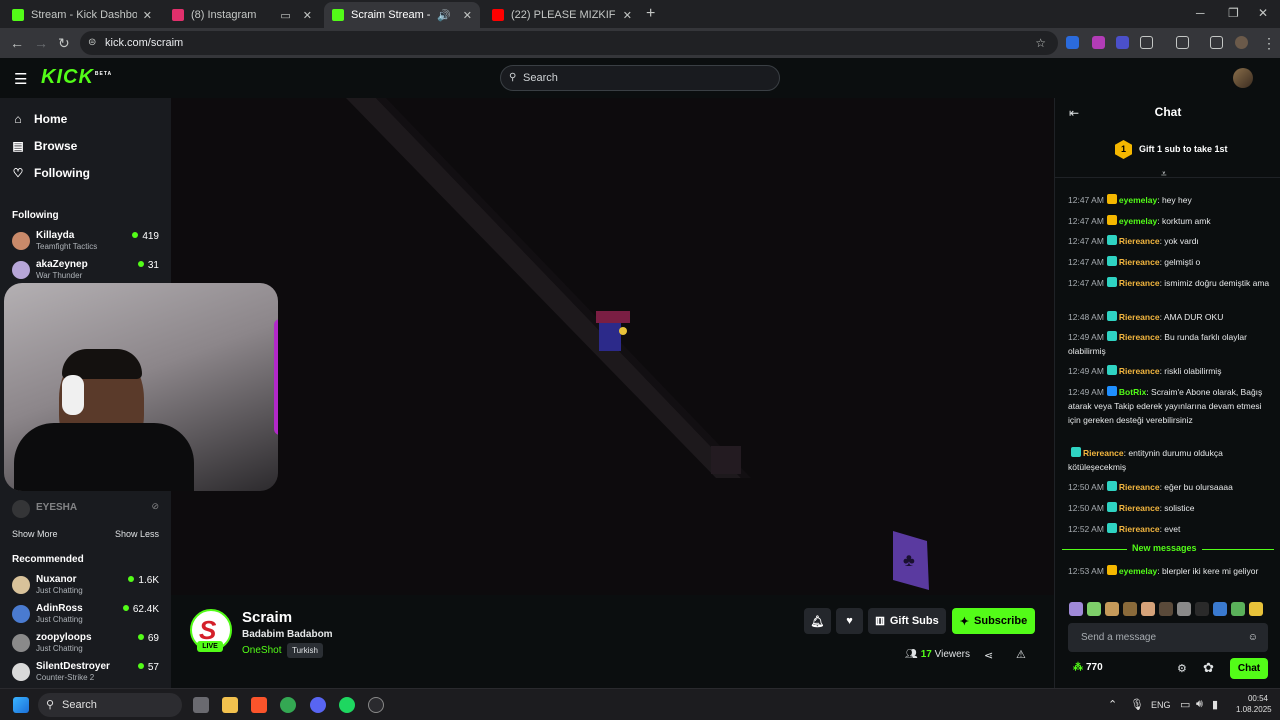  I want to click on following-channel-offline: EYESHA ⊘, so click(85, 510).